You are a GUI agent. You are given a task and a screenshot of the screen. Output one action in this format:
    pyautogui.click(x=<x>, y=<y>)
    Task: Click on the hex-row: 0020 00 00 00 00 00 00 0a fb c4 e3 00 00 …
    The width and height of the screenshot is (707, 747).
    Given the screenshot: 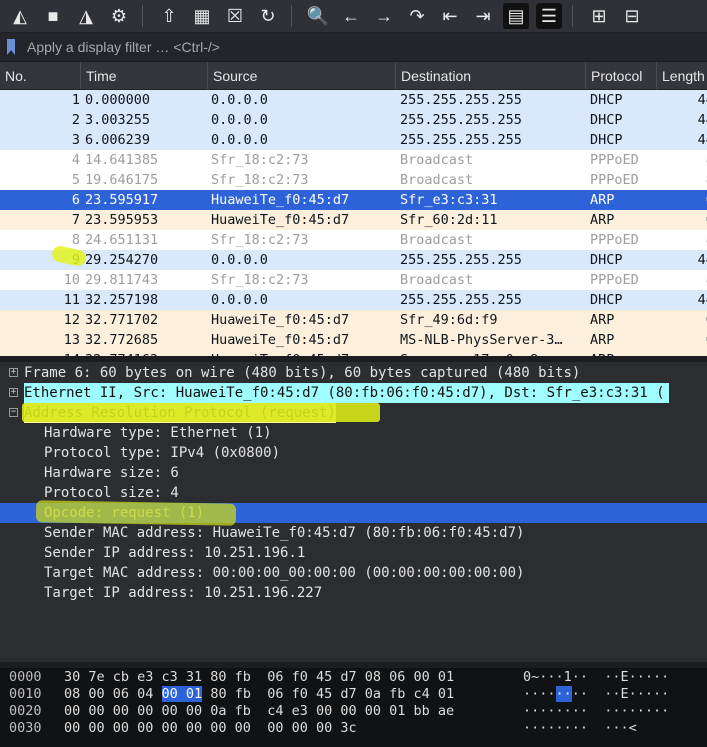 What is the action you would take?
    pyautogui.click(x=353, y=711)
    